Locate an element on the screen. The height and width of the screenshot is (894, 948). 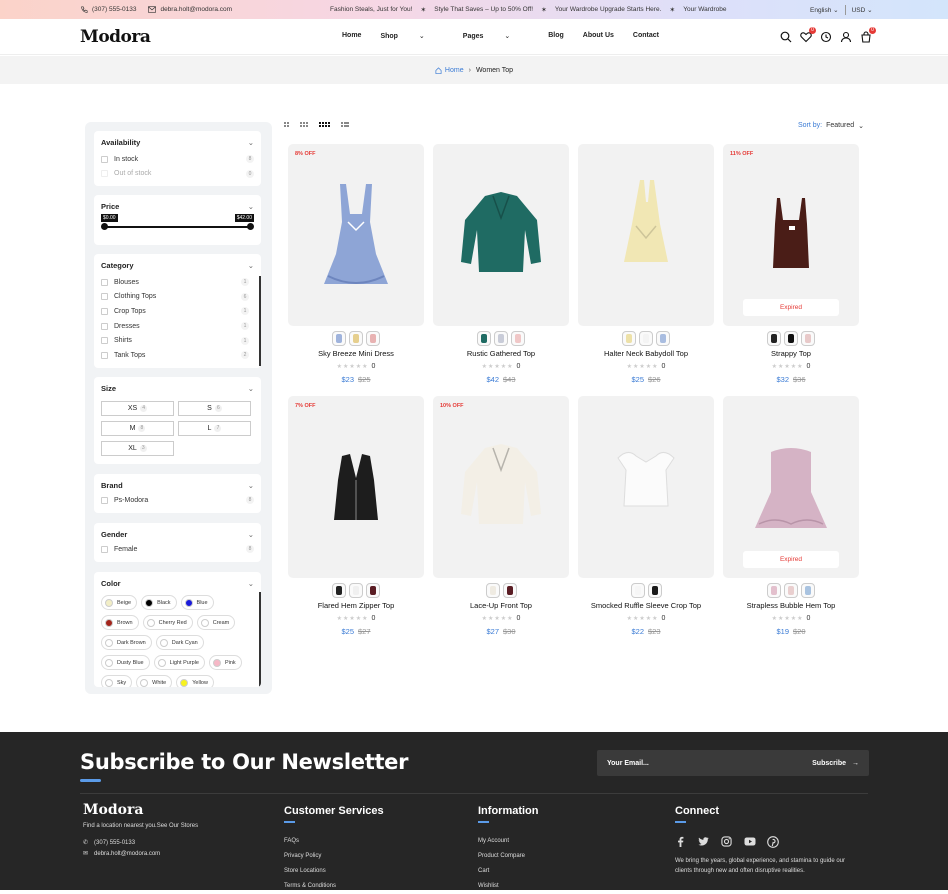
footer-link: Store Locations is located at coordinates (334, 871).